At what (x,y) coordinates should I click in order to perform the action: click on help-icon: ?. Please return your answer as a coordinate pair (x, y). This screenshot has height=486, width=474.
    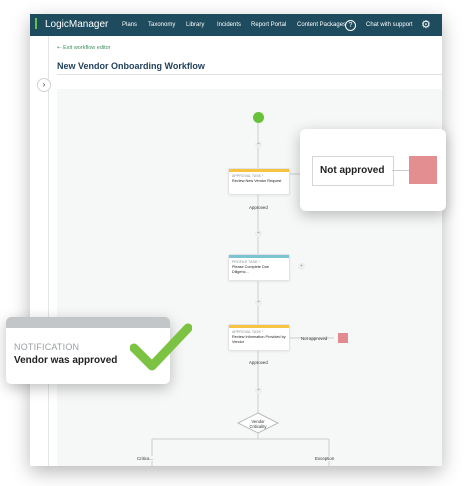
    Looking at the image, I should click on (350, 25).